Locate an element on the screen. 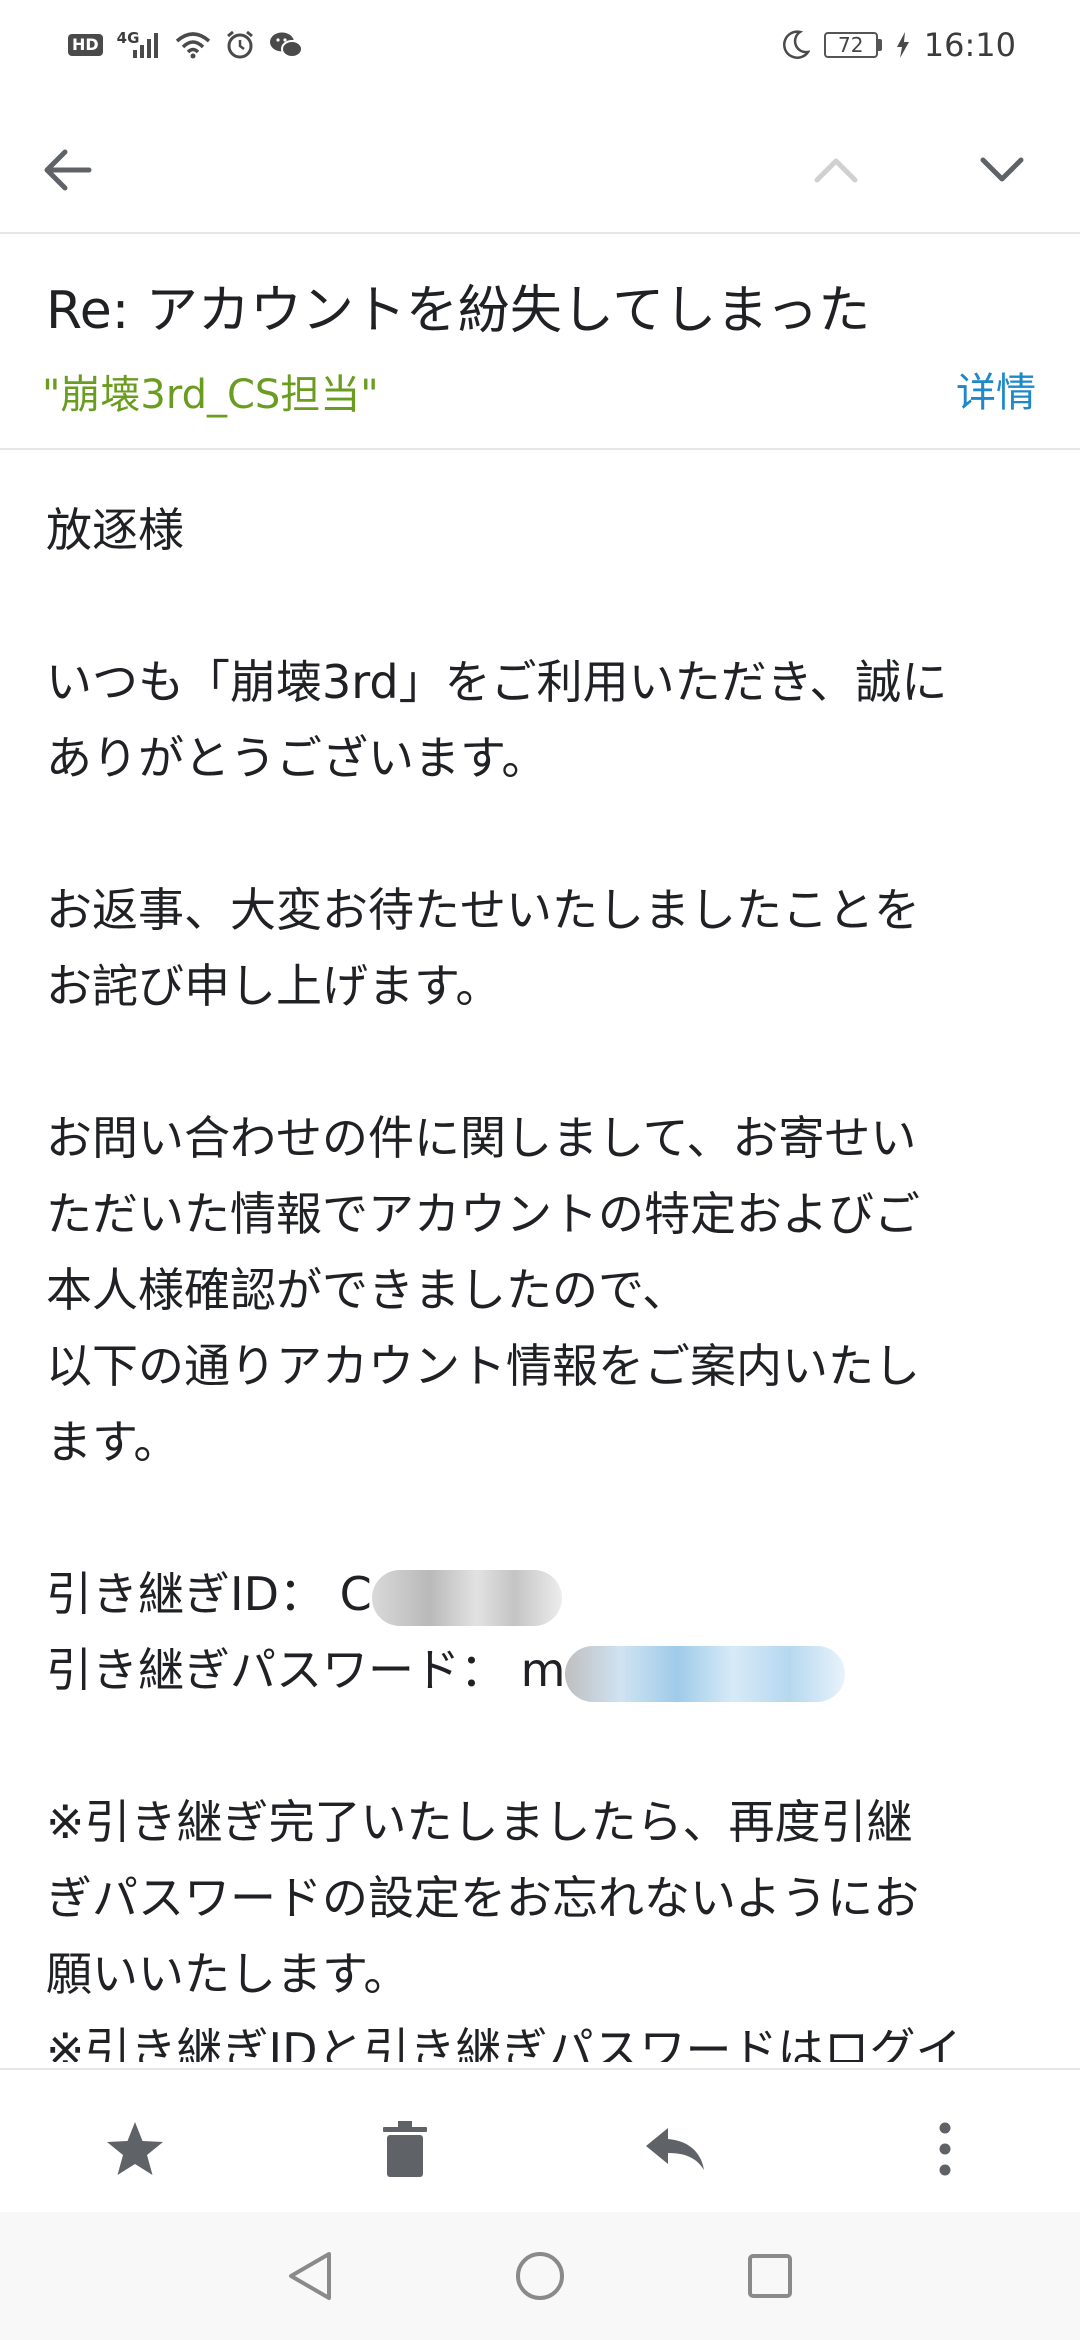 The image size is (1080, 2340). body-line: ありがとうございます。 is located at coordinates (297, 758).